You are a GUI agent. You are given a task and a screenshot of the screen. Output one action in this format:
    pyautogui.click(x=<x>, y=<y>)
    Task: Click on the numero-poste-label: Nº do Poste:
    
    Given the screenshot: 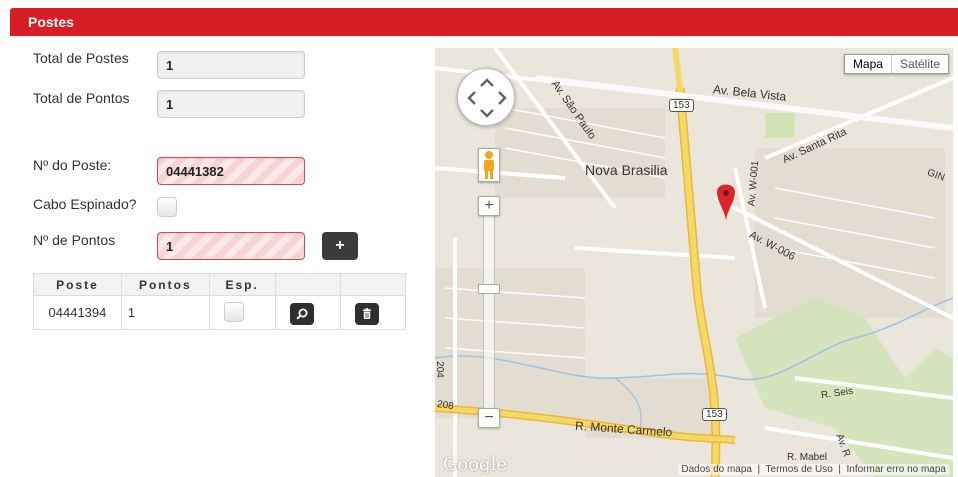 What is the action you would take?
    pyautogui.click(x=72, y=165)
    